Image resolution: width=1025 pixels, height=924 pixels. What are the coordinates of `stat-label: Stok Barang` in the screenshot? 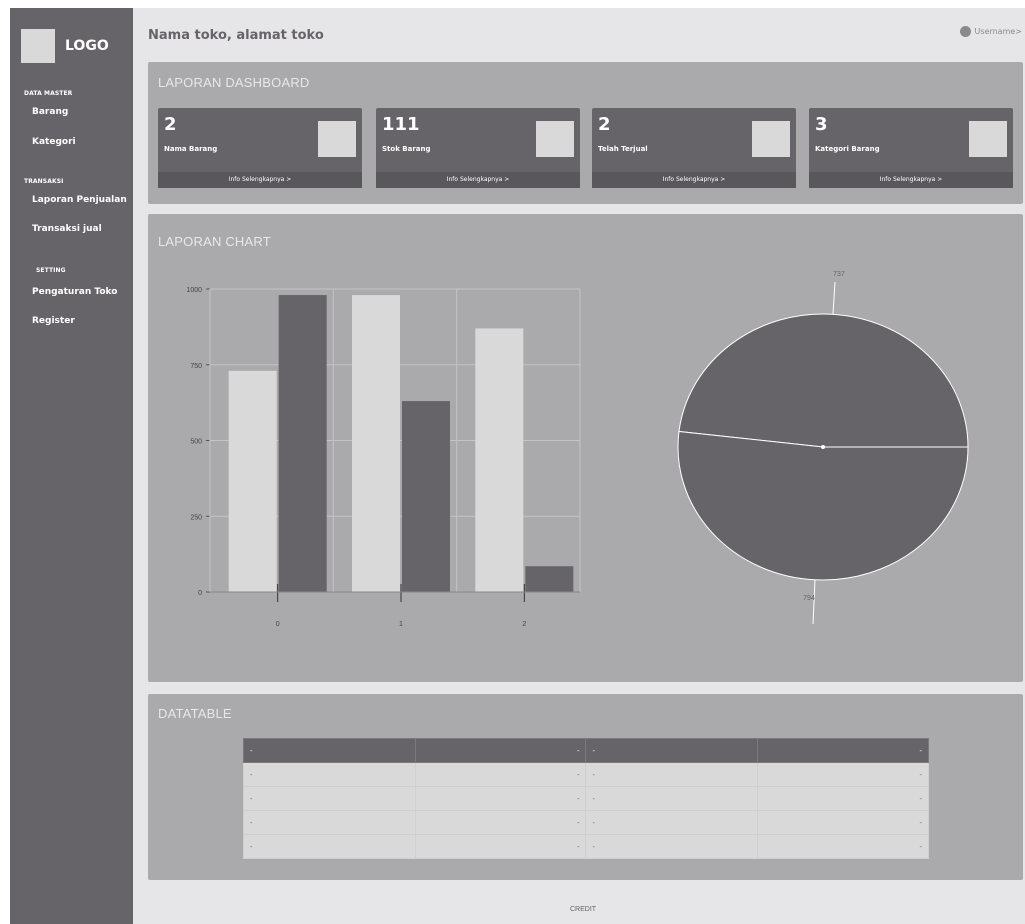 It's located at (406, 149).